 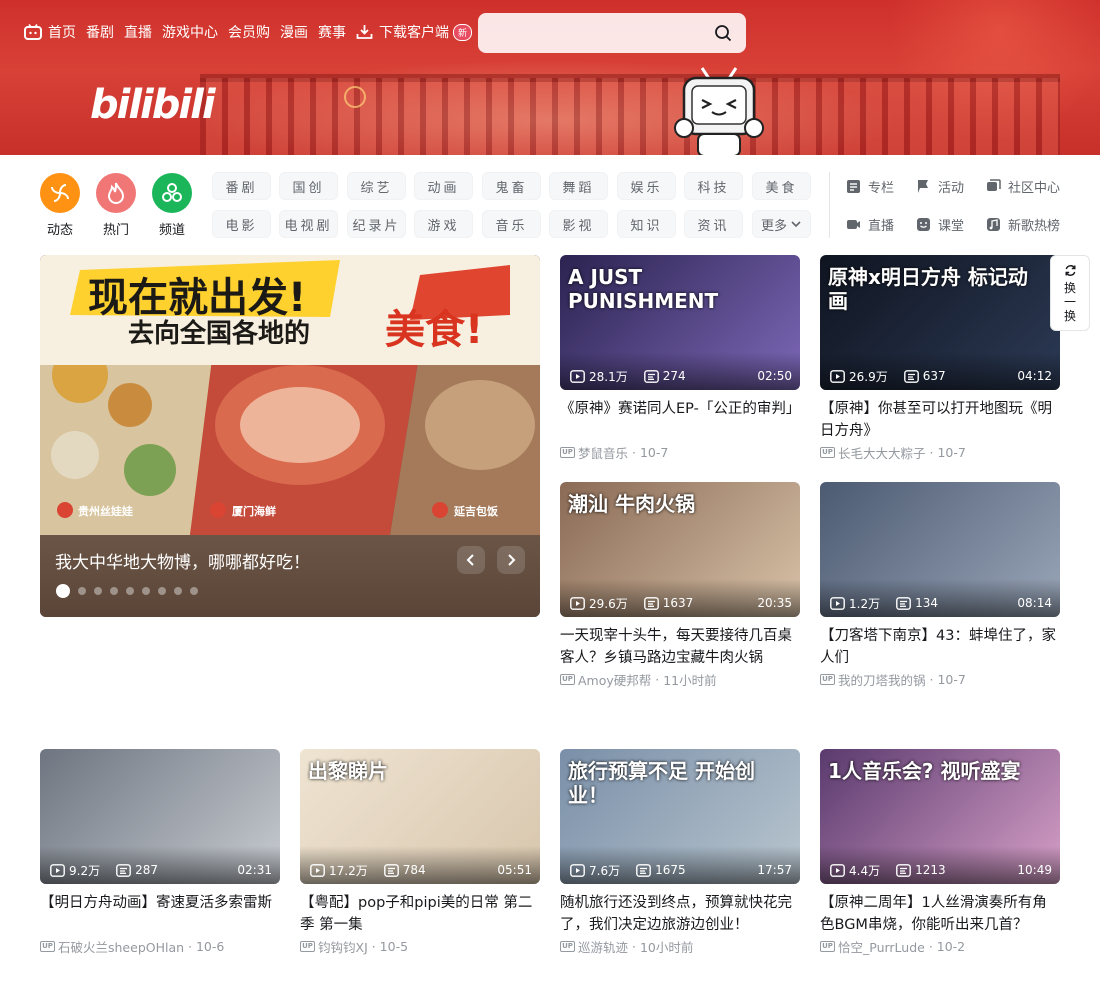 What do you see at coordinates (343, 946) in the screenshot?
I see `video-author: 钧钩钧XJ` at bounding box center [343, 946].